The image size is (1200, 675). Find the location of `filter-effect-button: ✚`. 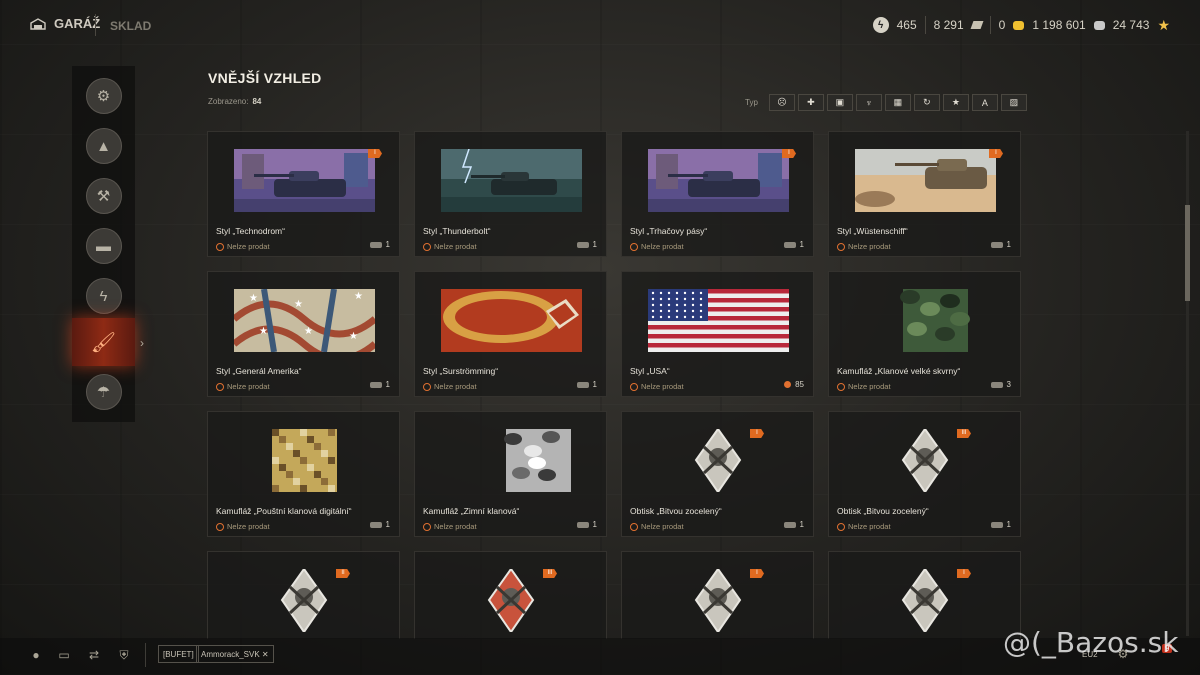

filter-effect-button: ✚ is located at coordinates (810, 102).